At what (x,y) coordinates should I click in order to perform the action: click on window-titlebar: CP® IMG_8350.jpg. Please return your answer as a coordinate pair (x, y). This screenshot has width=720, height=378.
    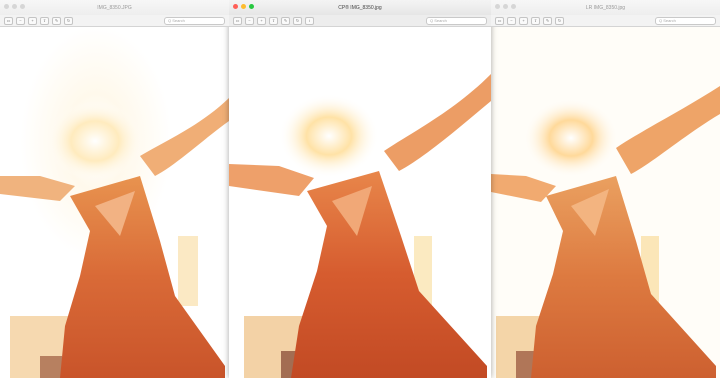
    Looking at the image, I should click on (360, 8).